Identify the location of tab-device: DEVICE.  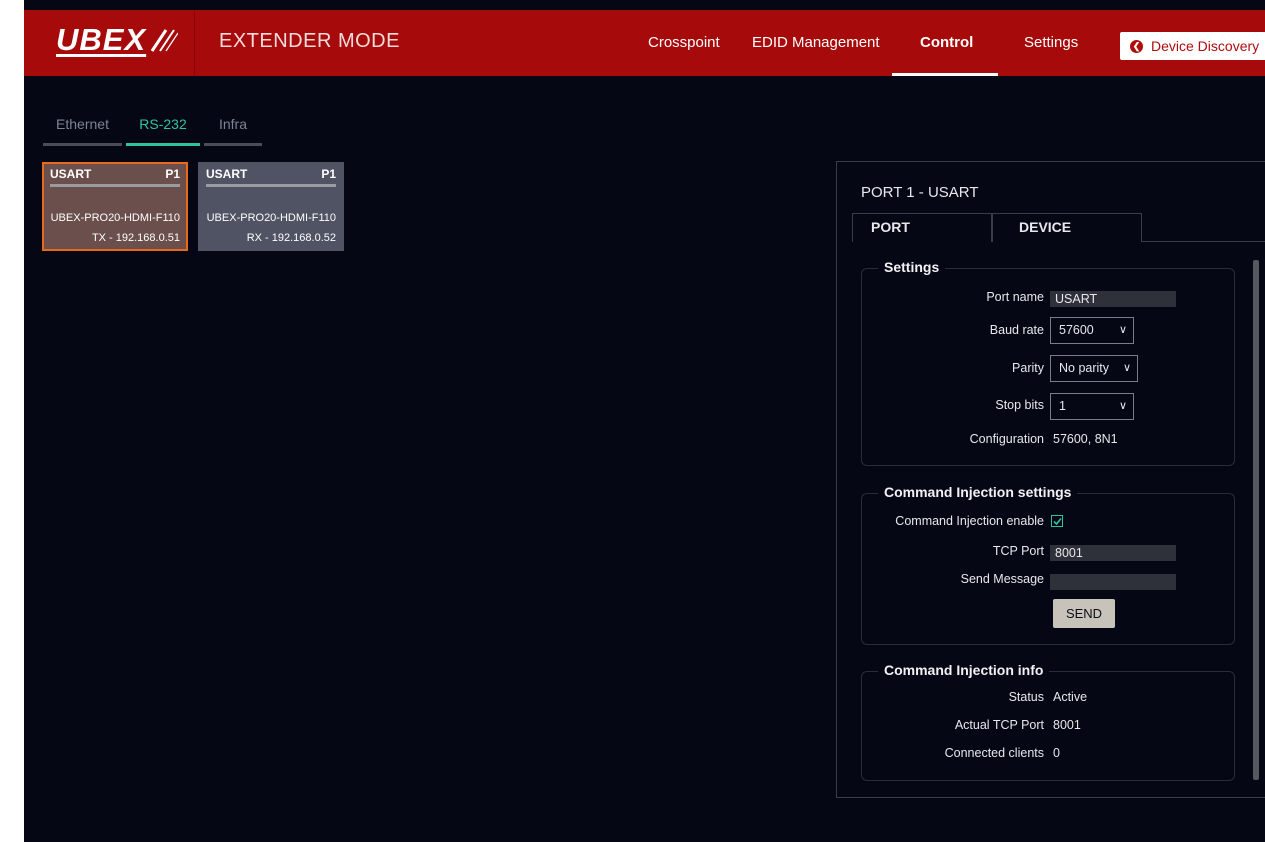
(1067, 227).